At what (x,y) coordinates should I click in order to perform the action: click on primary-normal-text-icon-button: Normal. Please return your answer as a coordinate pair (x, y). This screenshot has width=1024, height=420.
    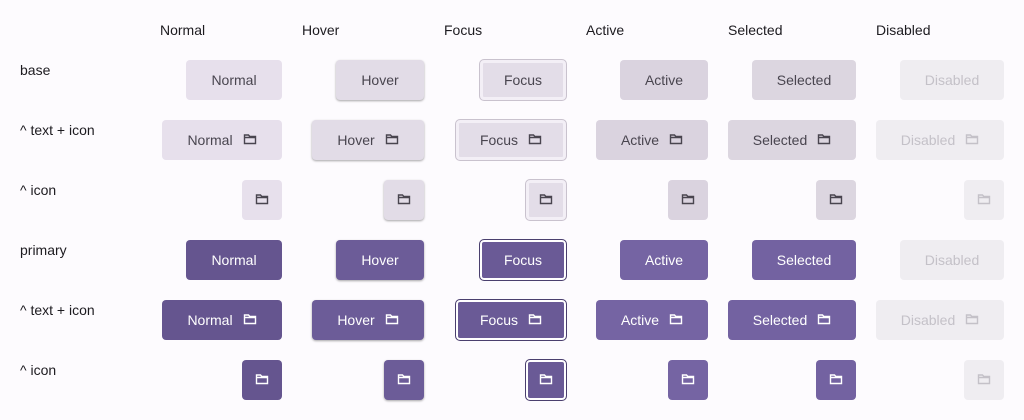
    Looking at the image, I should click on (222, 320).